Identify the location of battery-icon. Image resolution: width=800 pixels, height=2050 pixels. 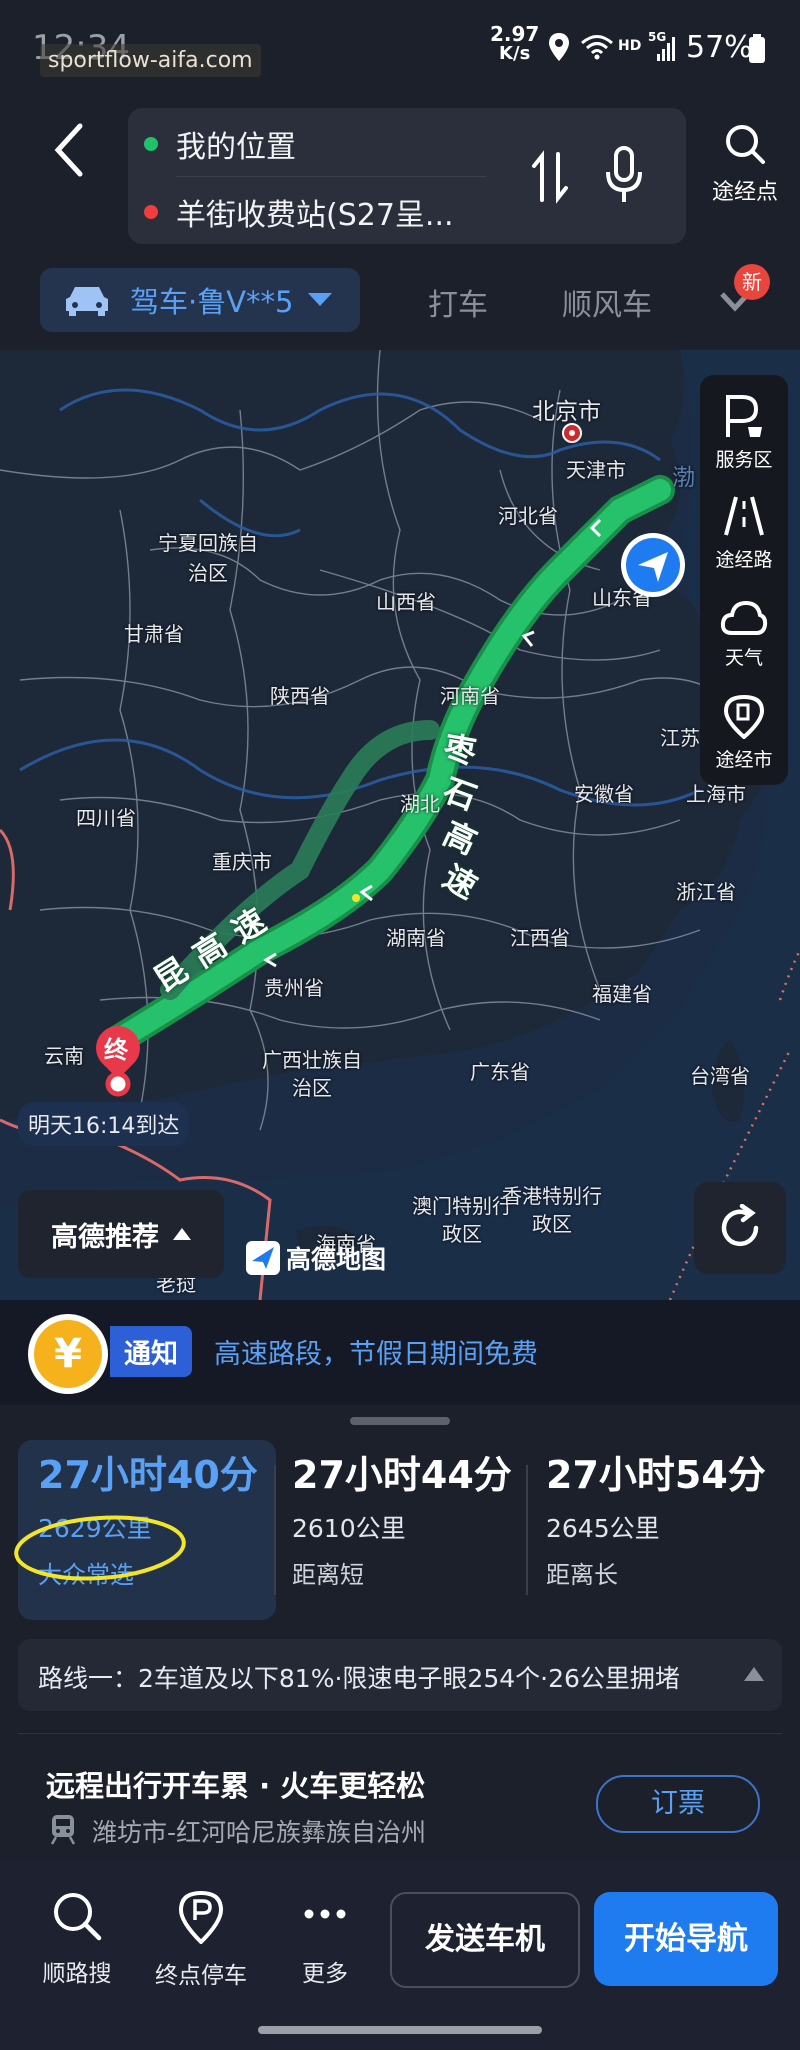
(757, 48).